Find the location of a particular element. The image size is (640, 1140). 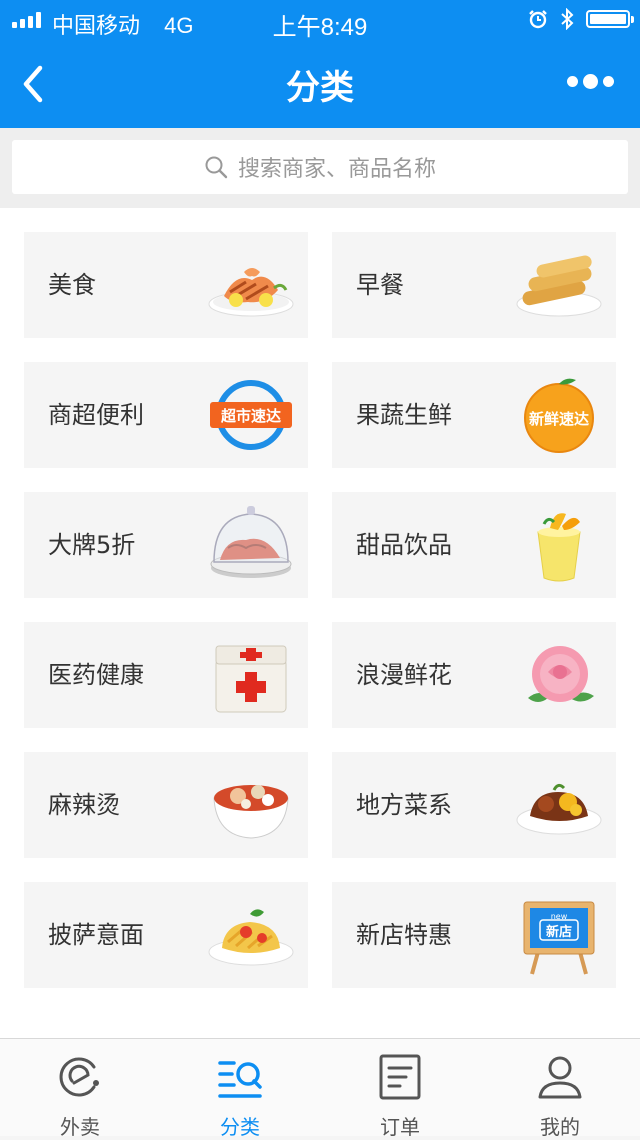

category-label: 商超便利 is located at coordinates (96, 415).